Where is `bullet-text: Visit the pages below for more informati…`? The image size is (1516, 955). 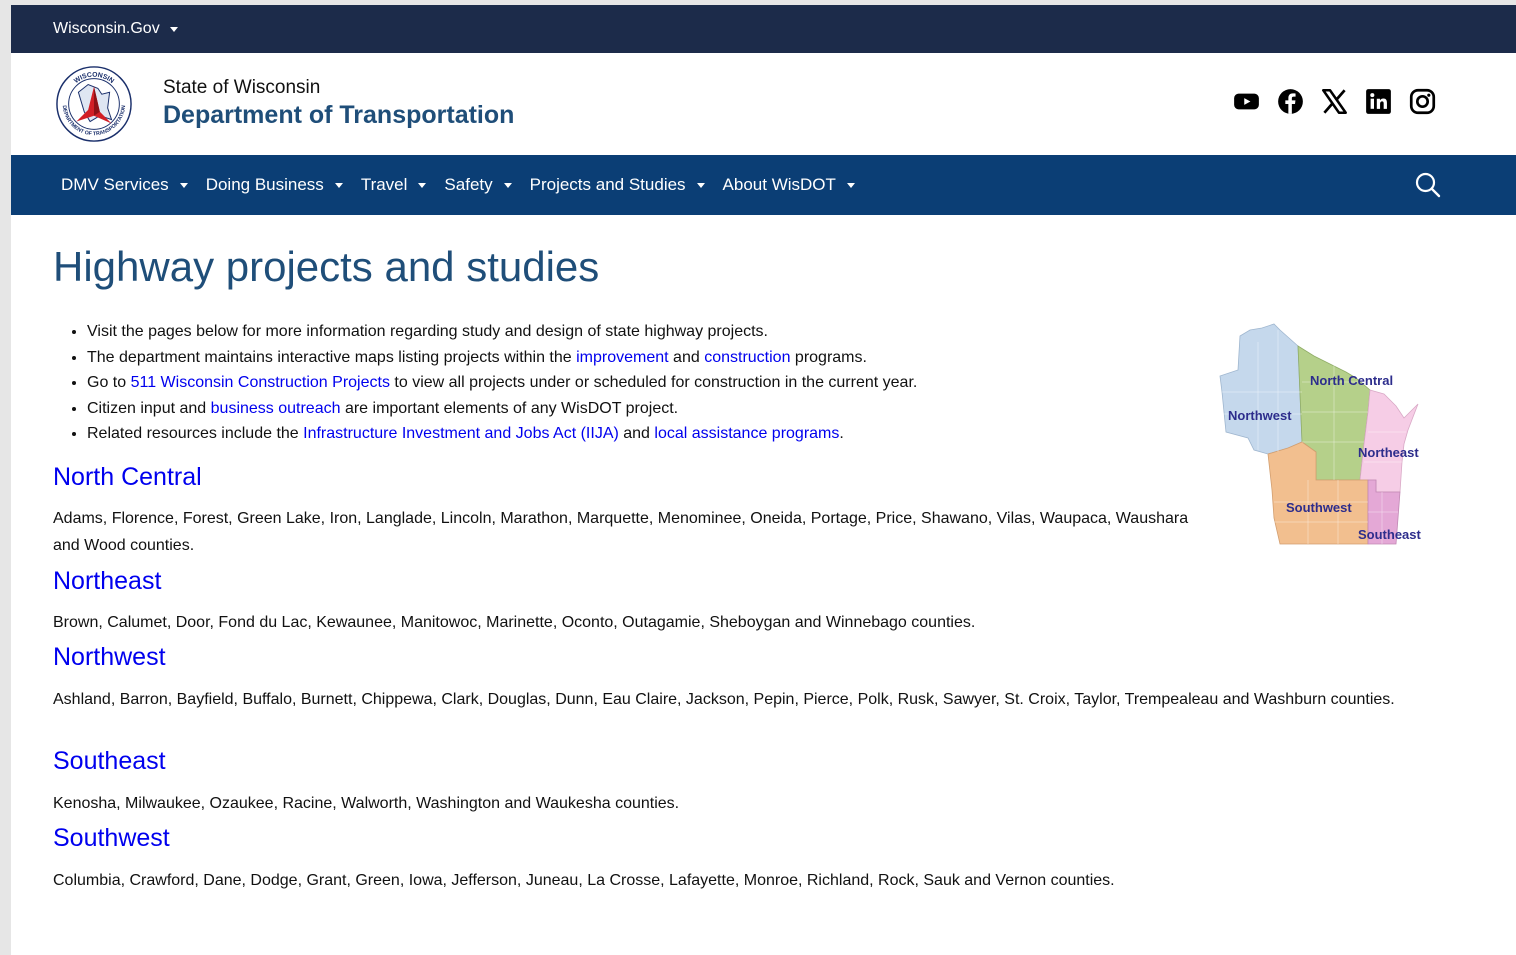
bullet-text: Visit the pages below for more informati… is located at coordinates (427, 331).